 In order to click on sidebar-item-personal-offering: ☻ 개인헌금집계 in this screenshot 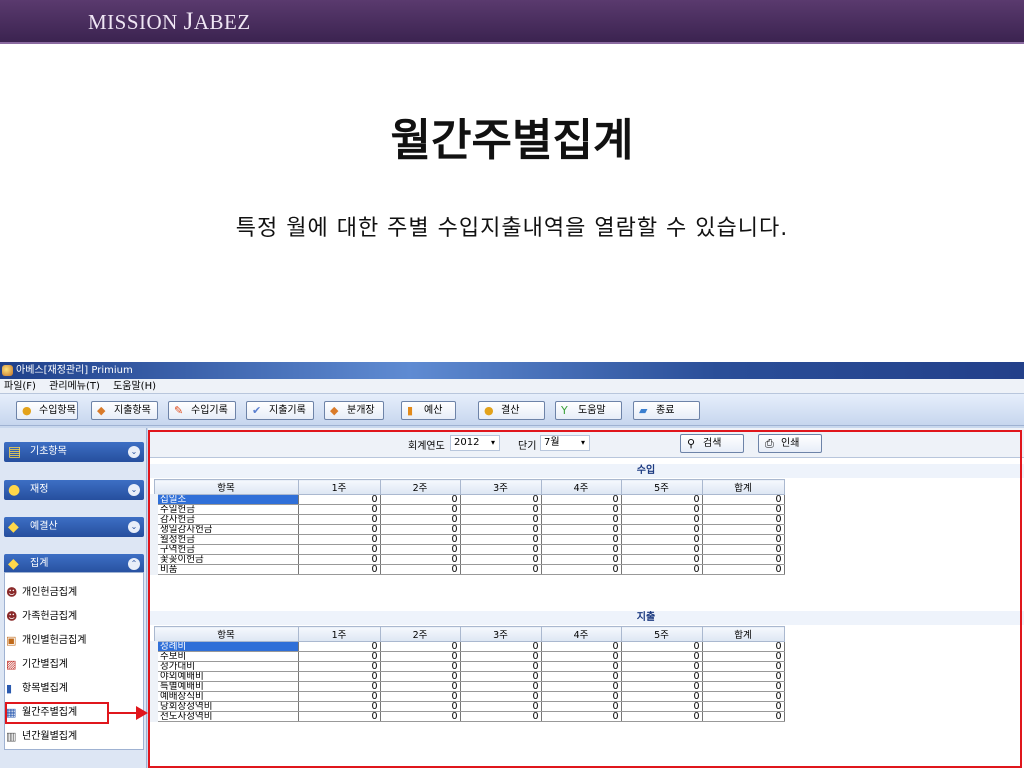, I will do `click(69, 593)`.